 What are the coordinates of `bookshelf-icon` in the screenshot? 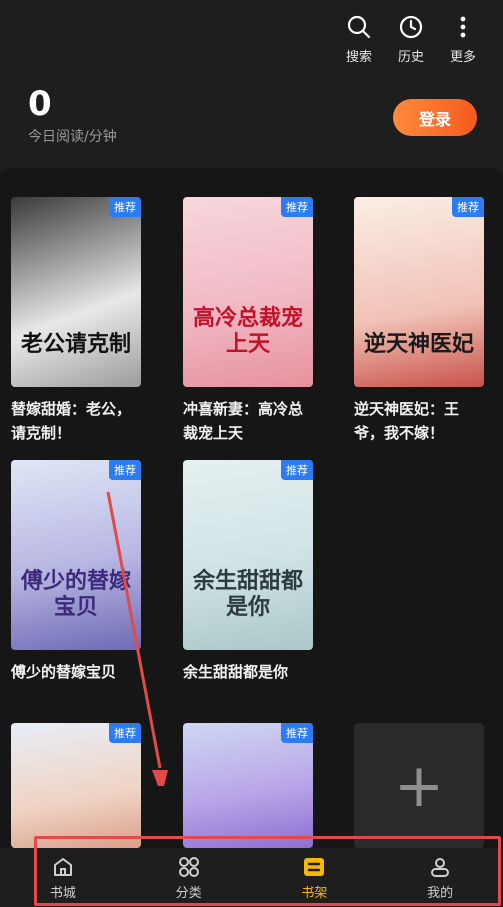 It's located at (314, 866).